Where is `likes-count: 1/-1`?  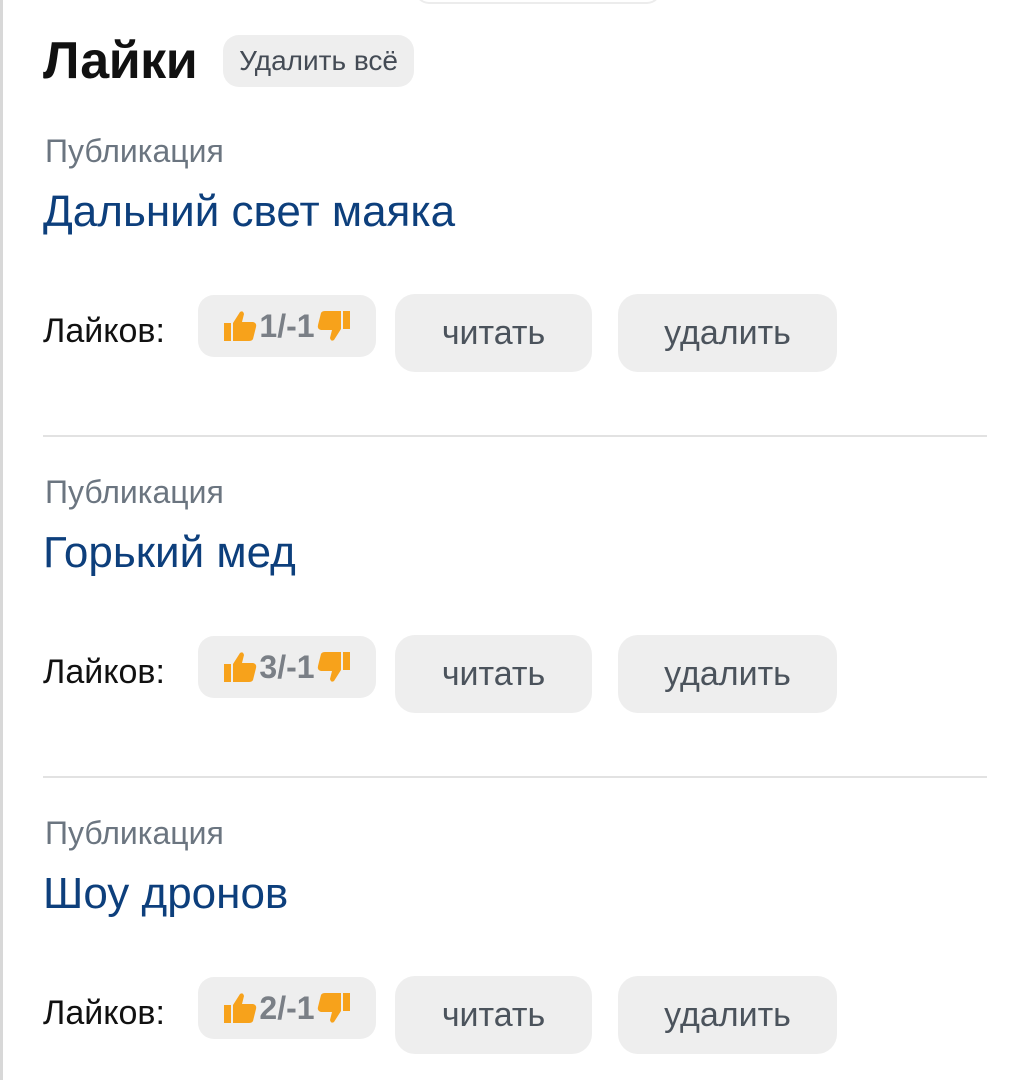 likes-count: 1/-1 is located at coordinates (287, 325).